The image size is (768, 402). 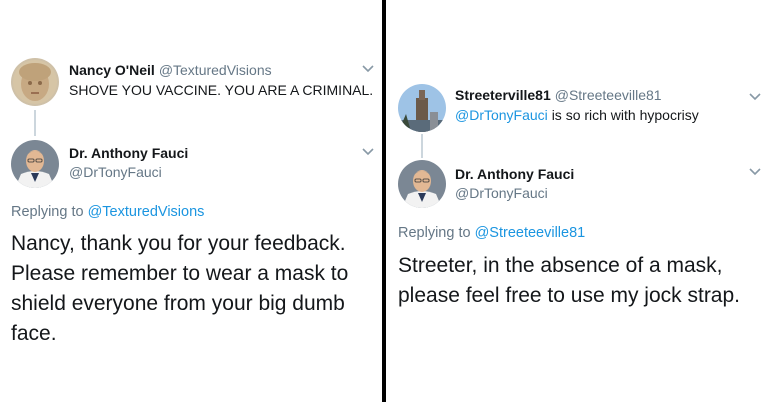 What do you see at coordinates (178, 303) in the screenshot?
I see `body-line: shield everyone from your big dumb` at bounding box center [178, 303].